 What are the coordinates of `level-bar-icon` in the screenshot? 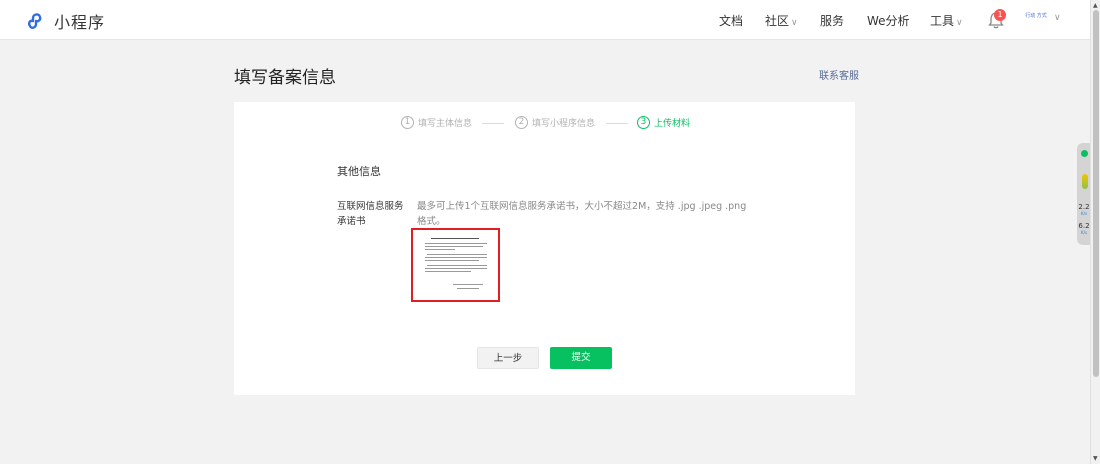 It's located at (1085, 181).